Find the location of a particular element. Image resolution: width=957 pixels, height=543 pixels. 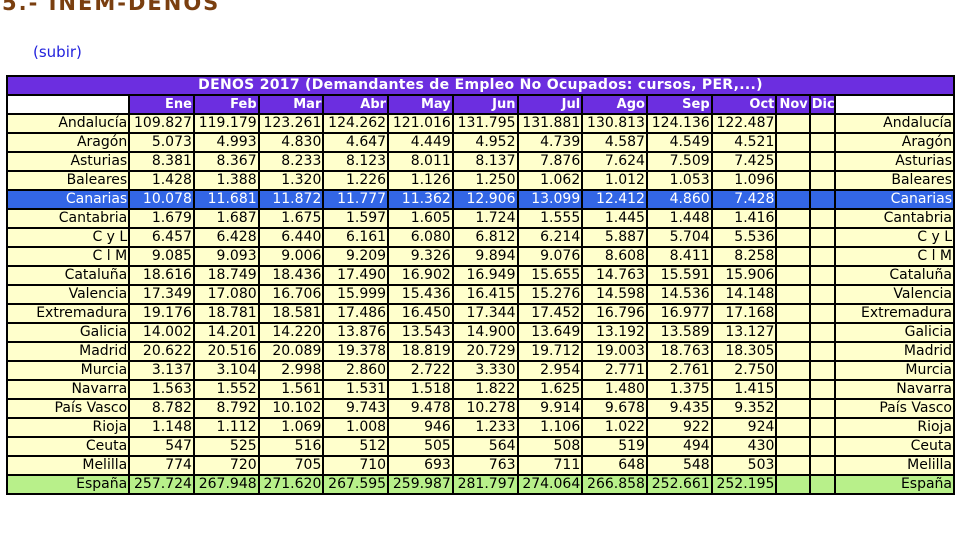

value-cell: 109.827 is located at coordinates (161, 123).